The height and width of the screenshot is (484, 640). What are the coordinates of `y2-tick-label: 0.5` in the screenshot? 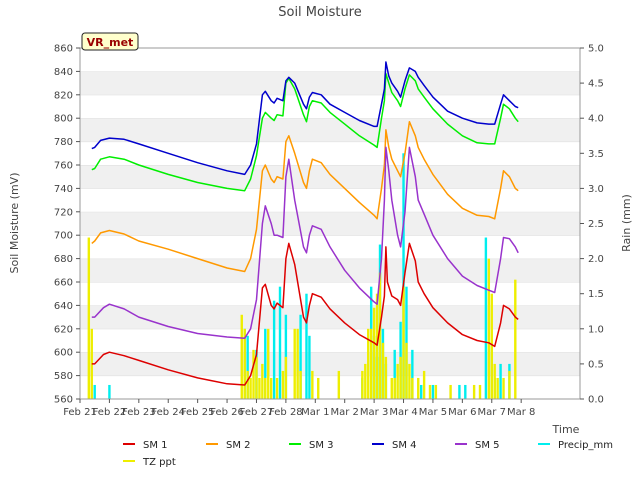 It's located at (596, 364).